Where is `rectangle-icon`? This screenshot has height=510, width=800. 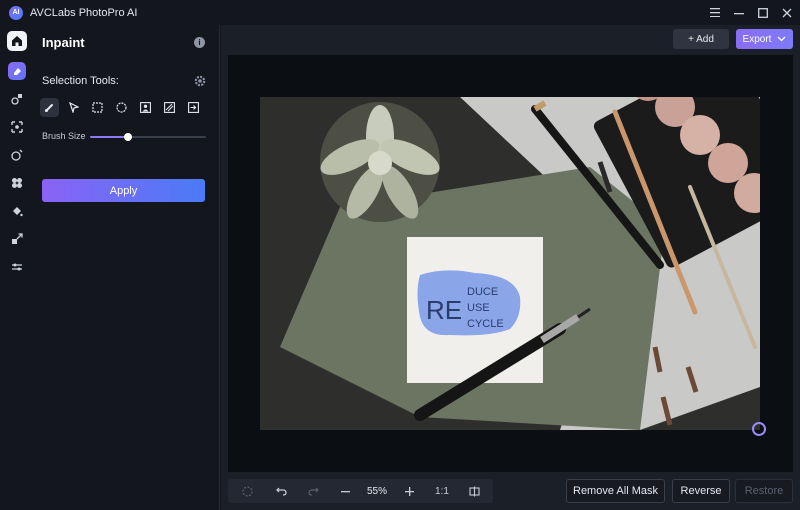
rectangle-icon is located at coordinates (97, 107).